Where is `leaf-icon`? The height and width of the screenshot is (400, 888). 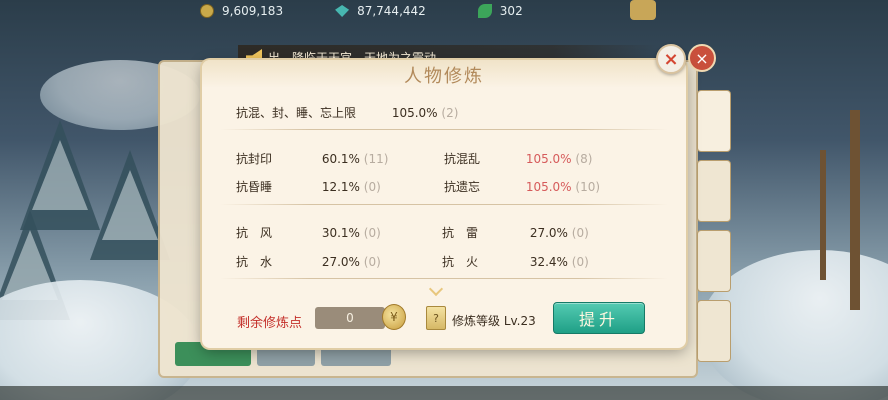
leaf-icon is located at coordinates (484, 11).